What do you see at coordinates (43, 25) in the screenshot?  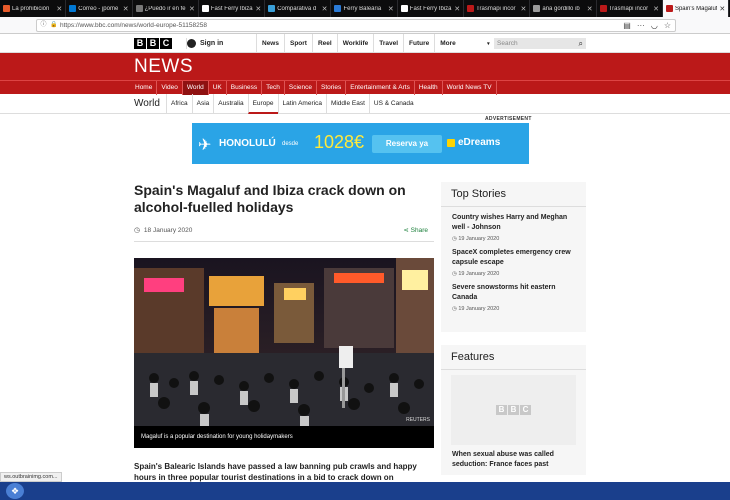 I see `info-icon: ⓘ` at bounding box center [43, 25].